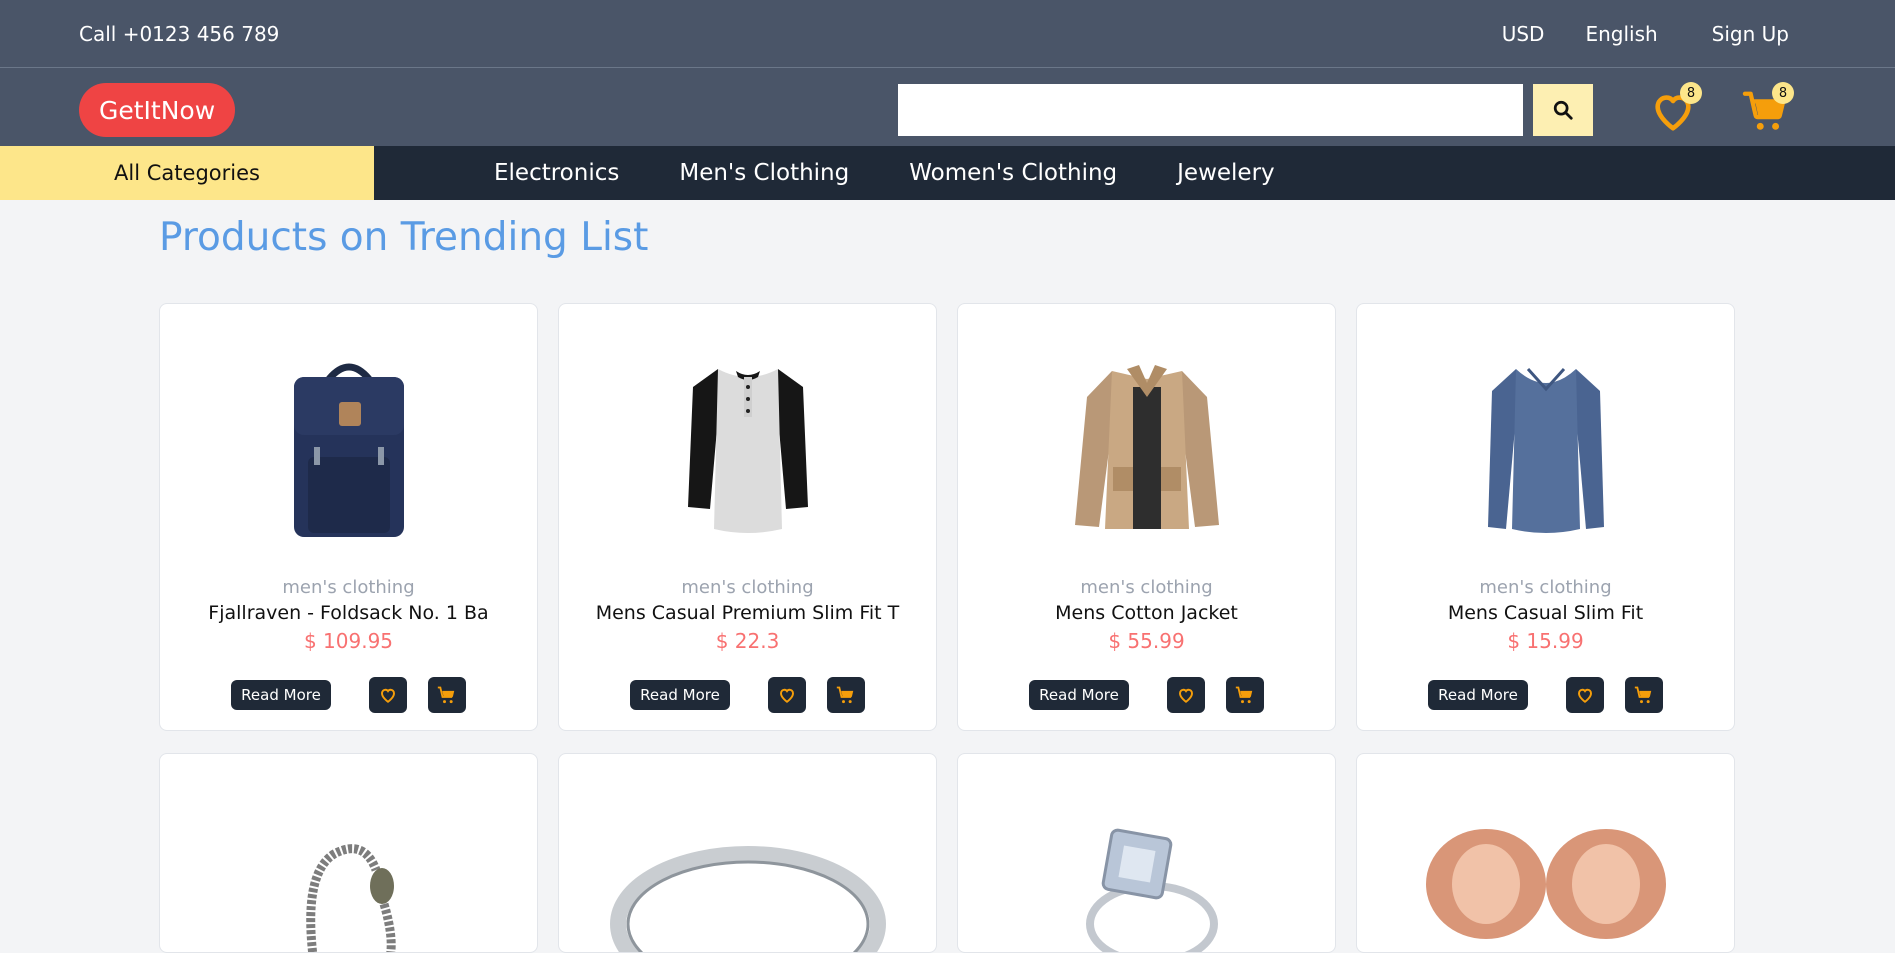  Describe the element at coordinates (1691, 93) in the screenshot. I see `wishlist-count-badge: 8` at that location.